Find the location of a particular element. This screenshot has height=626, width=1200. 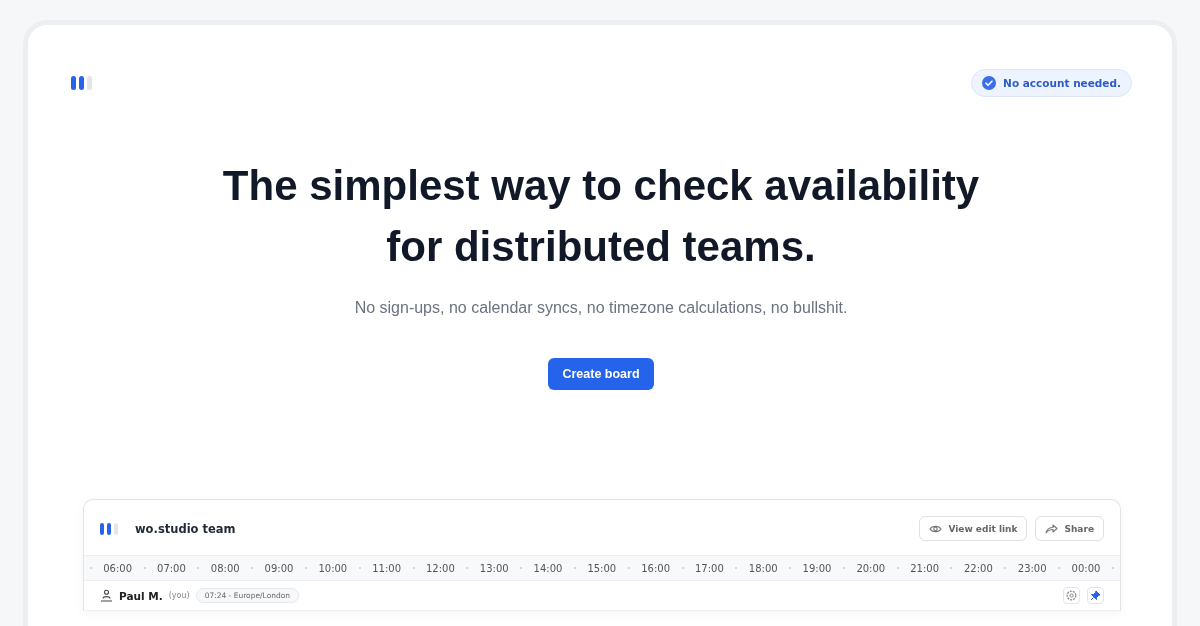

badge-text: No account needed. is located at coordinates (1062, 83).